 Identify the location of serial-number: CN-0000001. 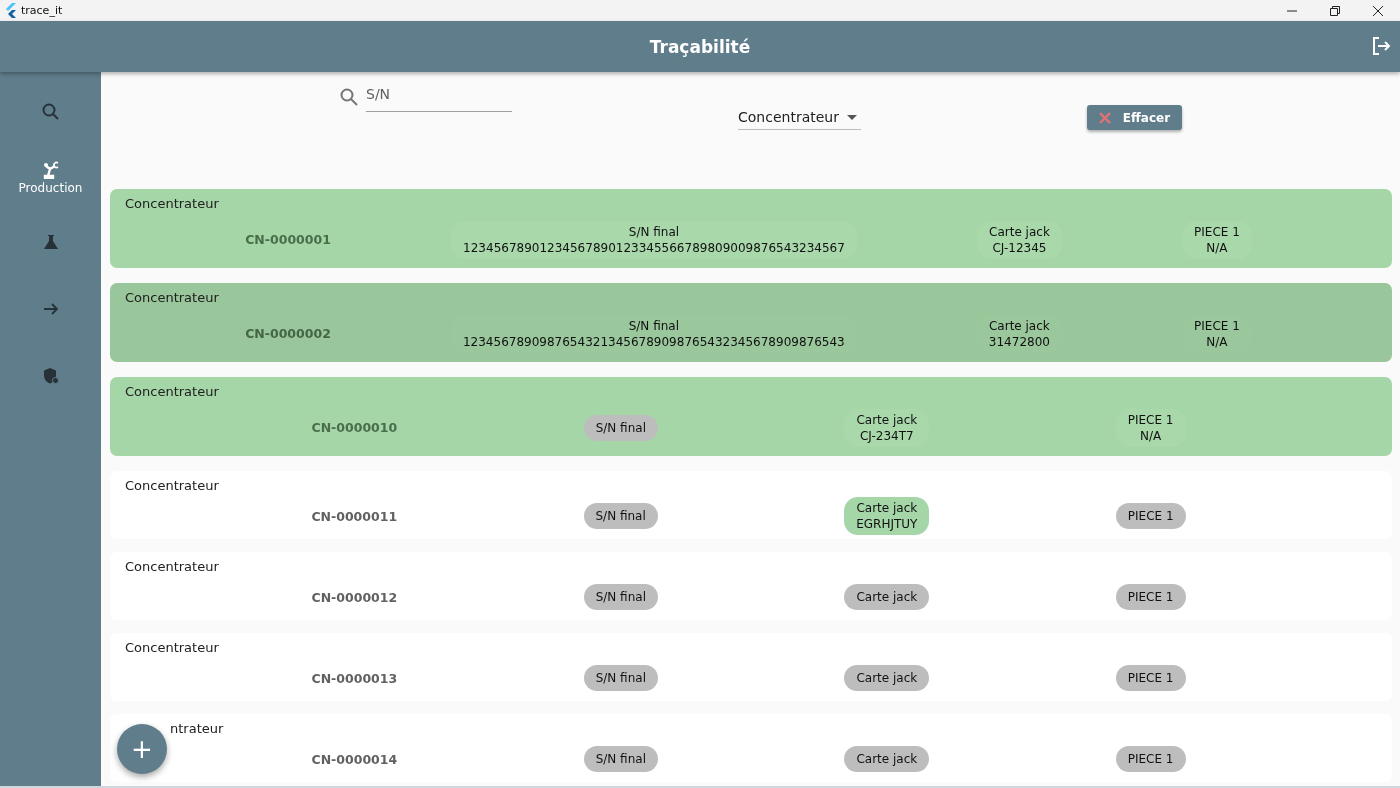
(288, 239).